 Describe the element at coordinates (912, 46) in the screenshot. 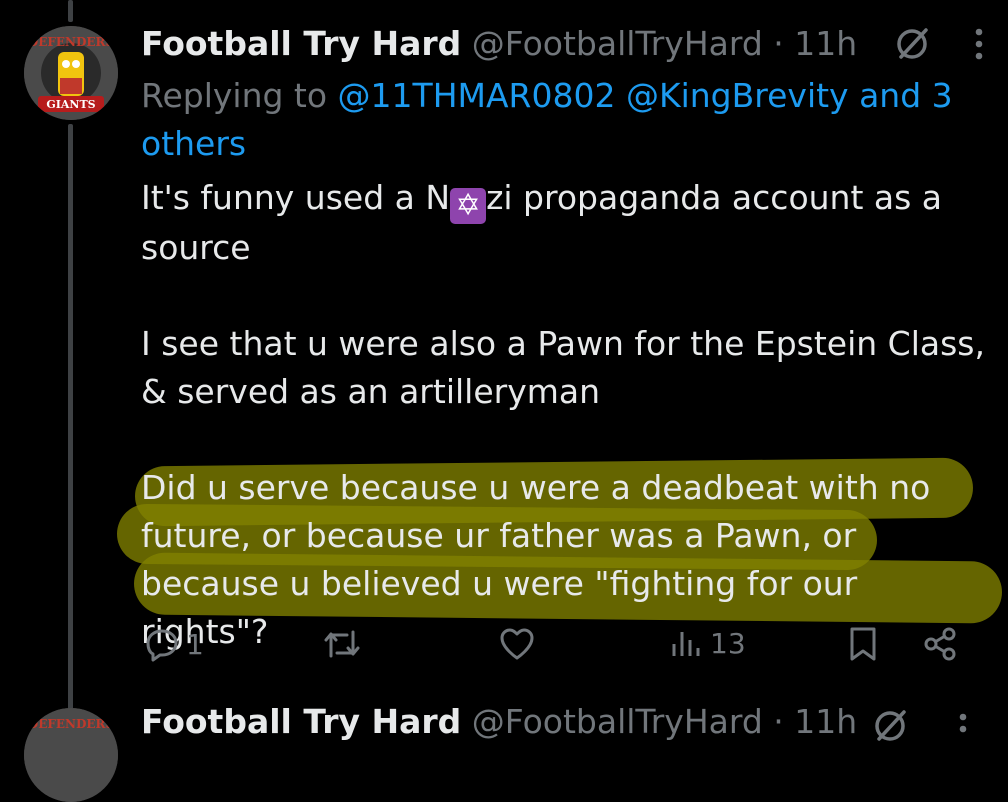

I see `slashed-circle-icon` at that location.